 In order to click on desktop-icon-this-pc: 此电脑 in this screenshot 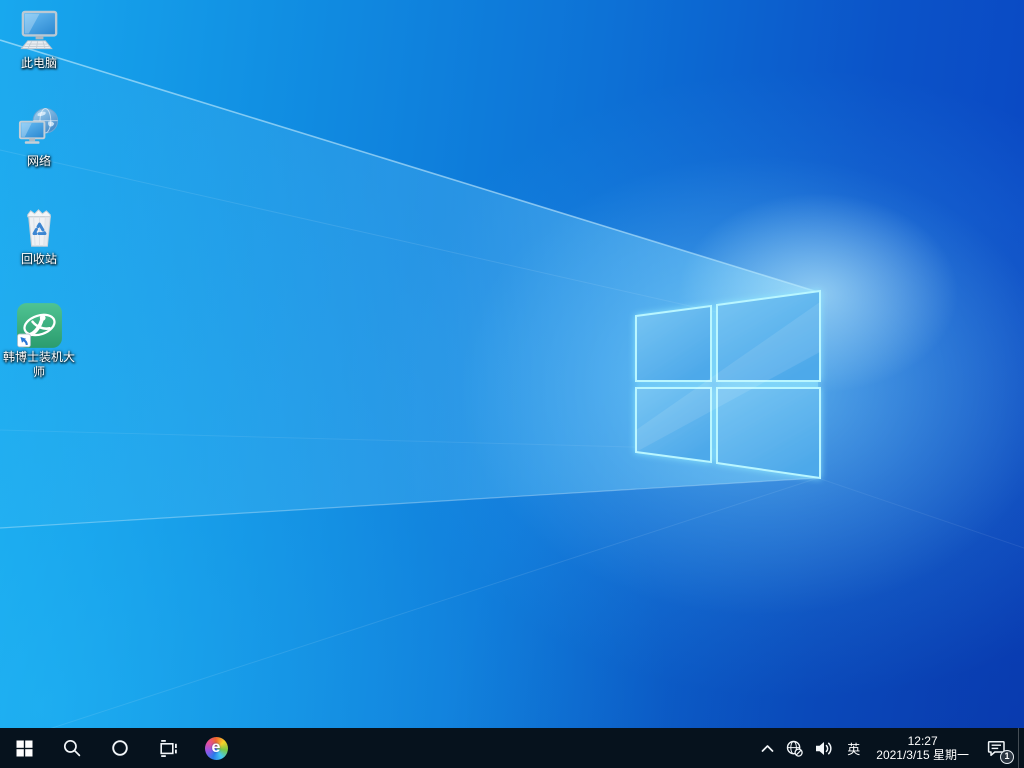, I will do `click(39, 57)`.